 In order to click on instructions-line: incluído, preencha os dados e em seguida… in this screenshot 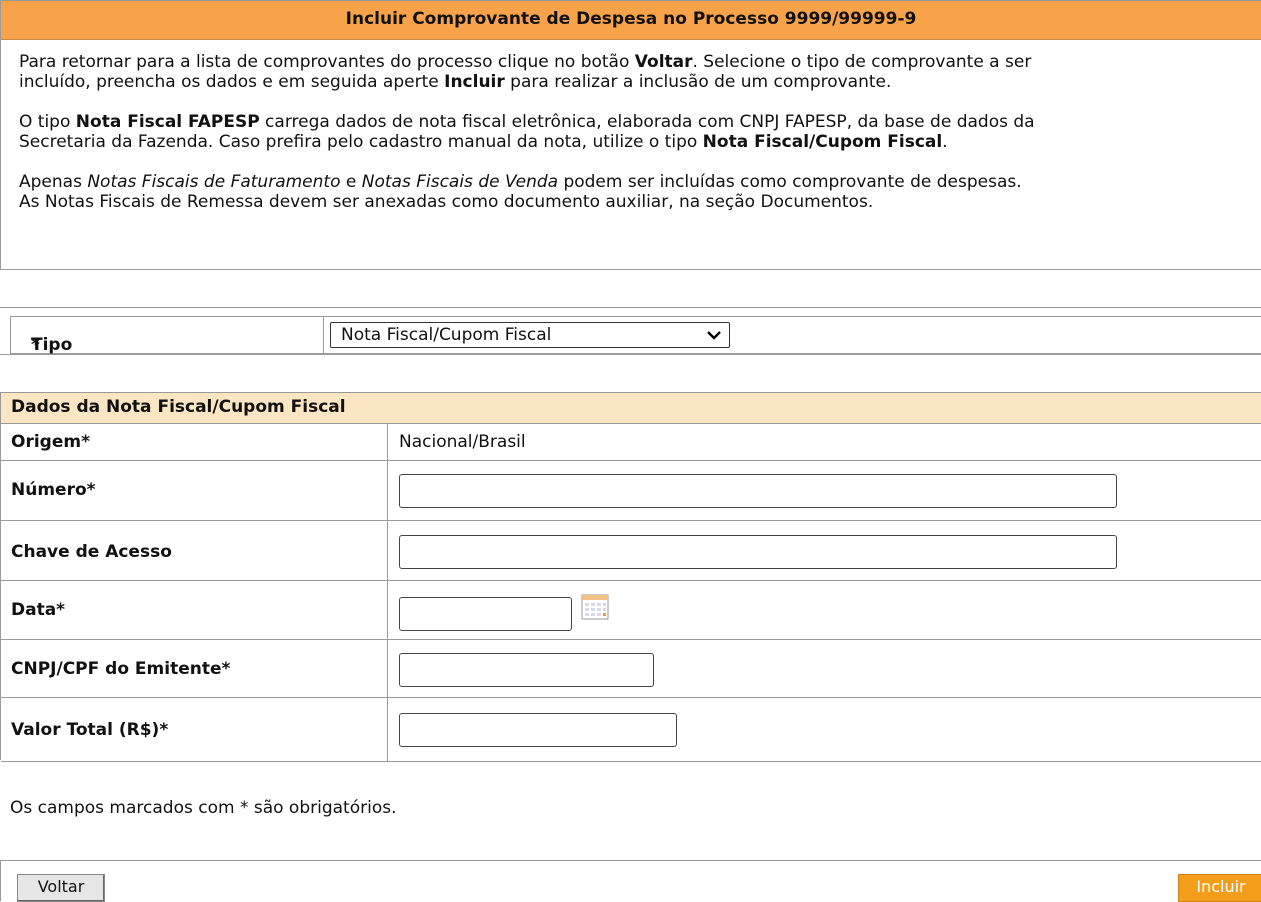, I will do `click(455, 82)`.